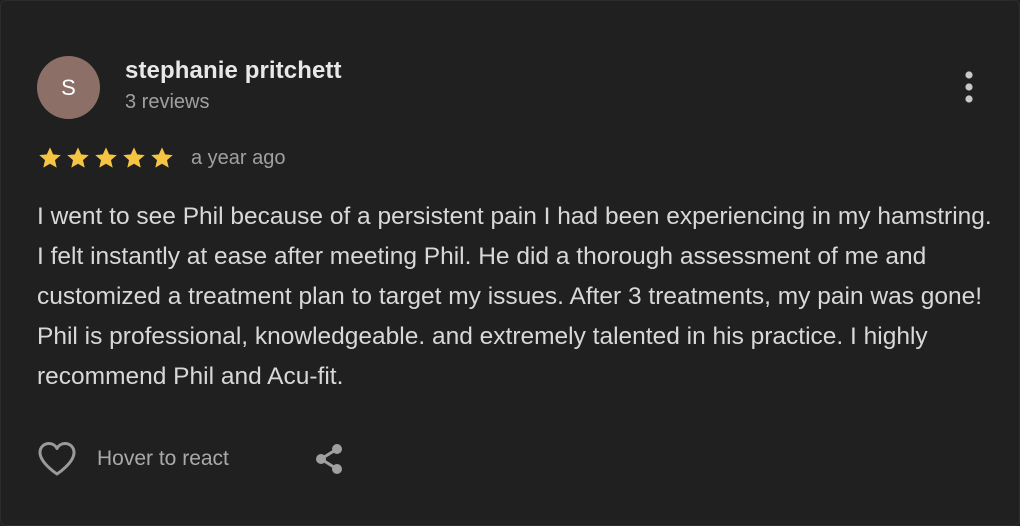 Image resolution: width=1020 pixels, height=526 pixels. I want to click on heart-outline-icon, so click(57, 459).